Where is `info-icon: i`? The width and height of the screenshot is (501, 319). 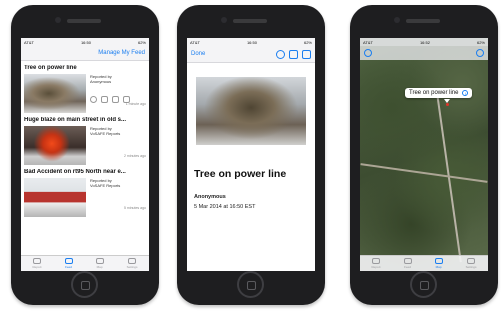
info-icon: i is located at coordinates (465, 93).